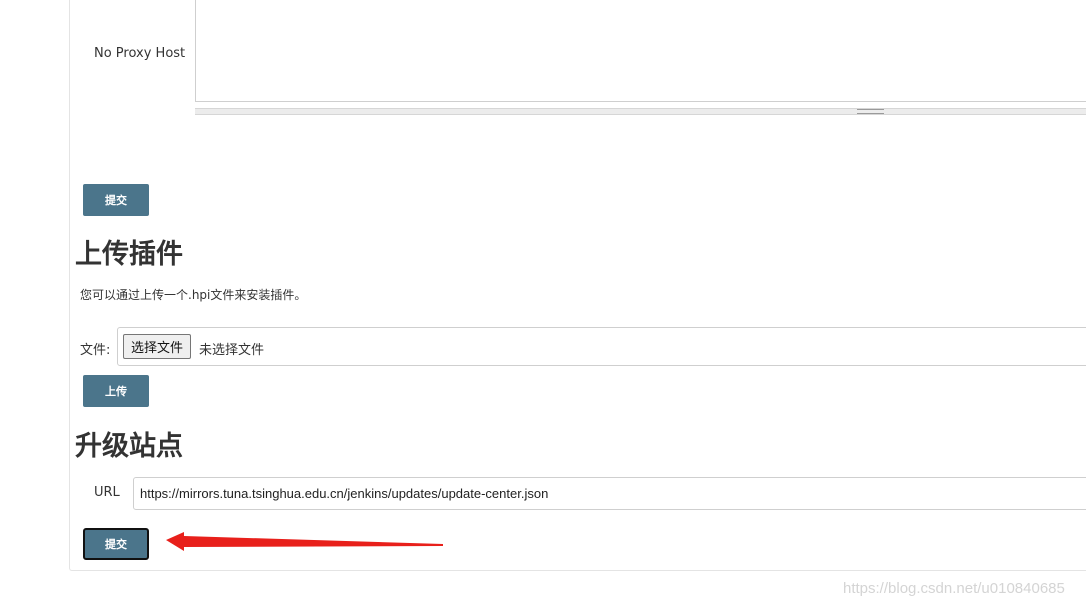 This screenshot has width=1086, height=607. Describe the element at coordinates (954, 588) in the screenshot. I see `watermark-text: https://blog.csdn.net/u010840685` at that location.